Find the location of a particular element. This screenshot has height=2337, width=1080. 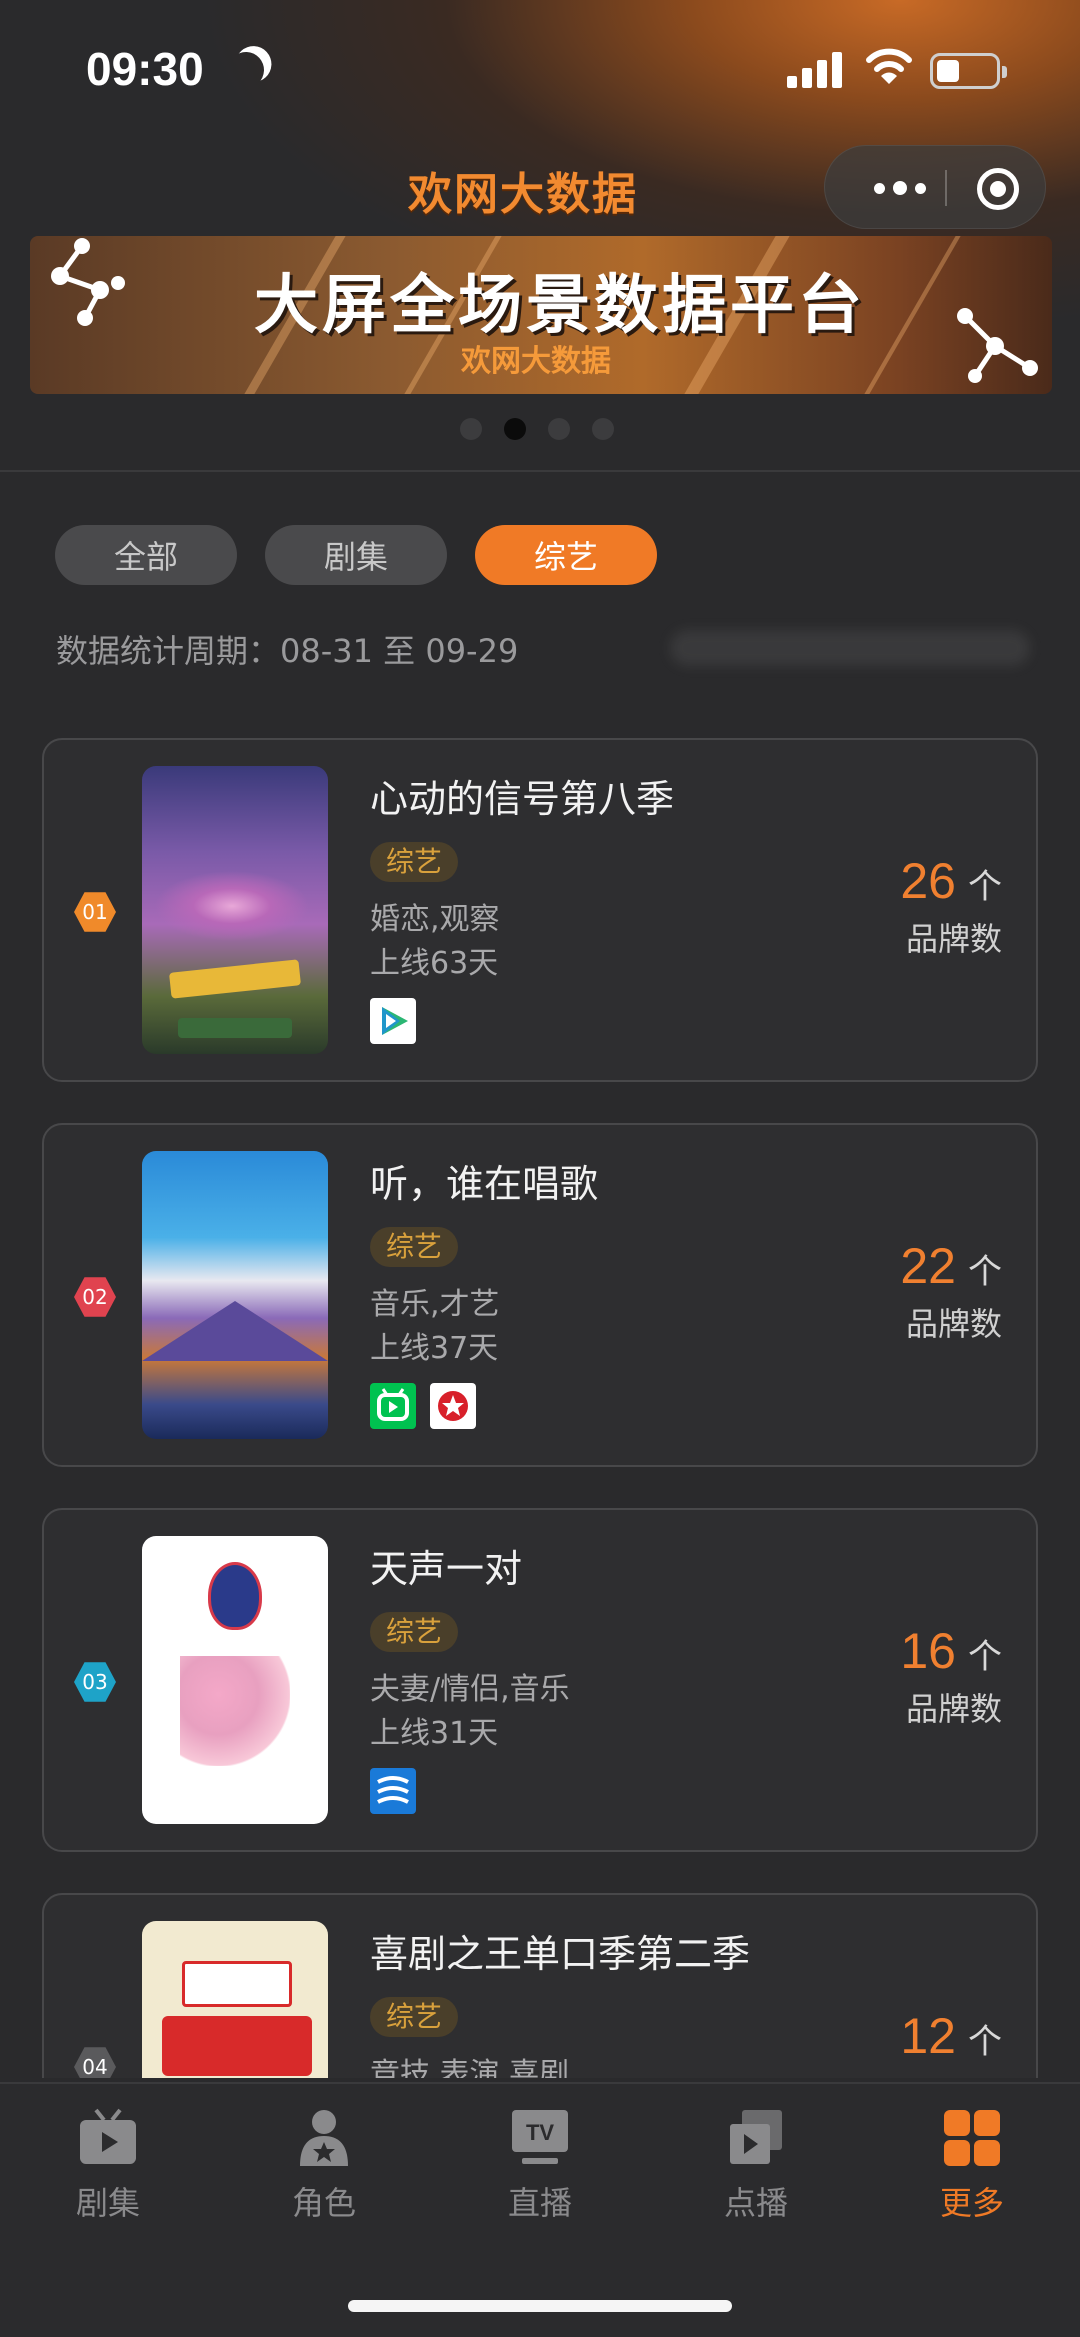

brand-count-number: 22 is located at coordinates (928, 1266).